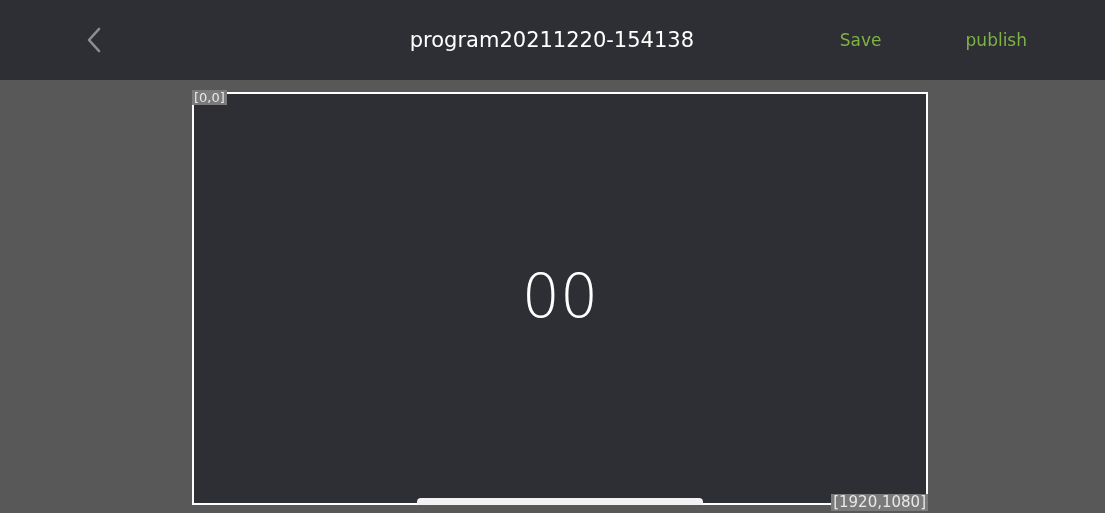  I want to click on origin-label: [0,0], so click(209, 97).